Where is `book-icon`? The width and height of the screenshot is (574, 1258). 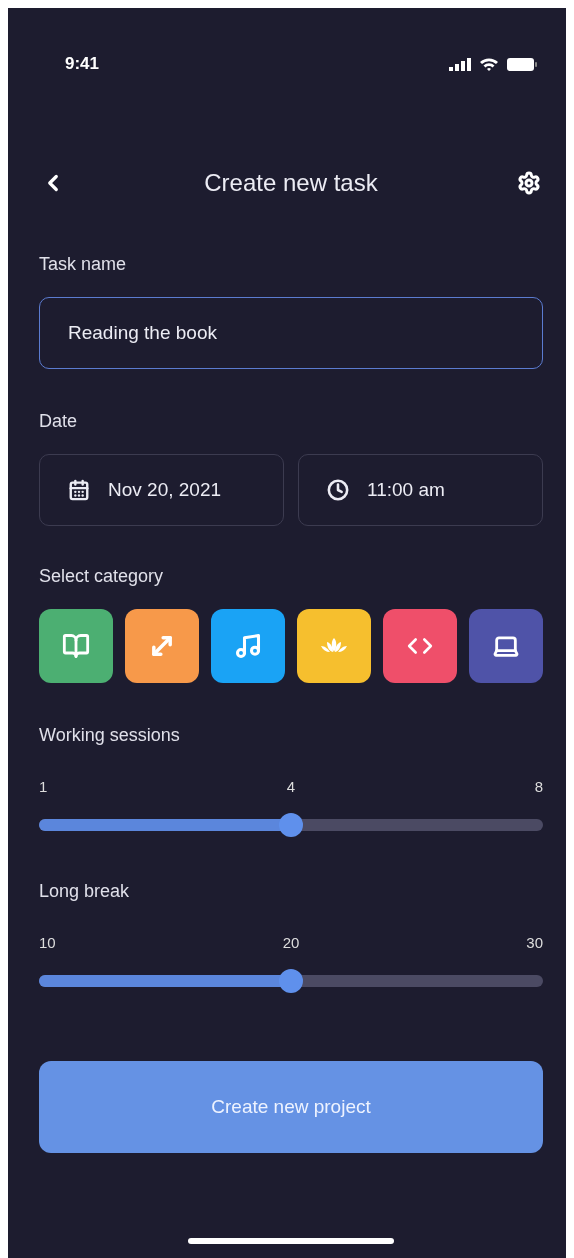
book-icon is located at coordinates (76, 646).